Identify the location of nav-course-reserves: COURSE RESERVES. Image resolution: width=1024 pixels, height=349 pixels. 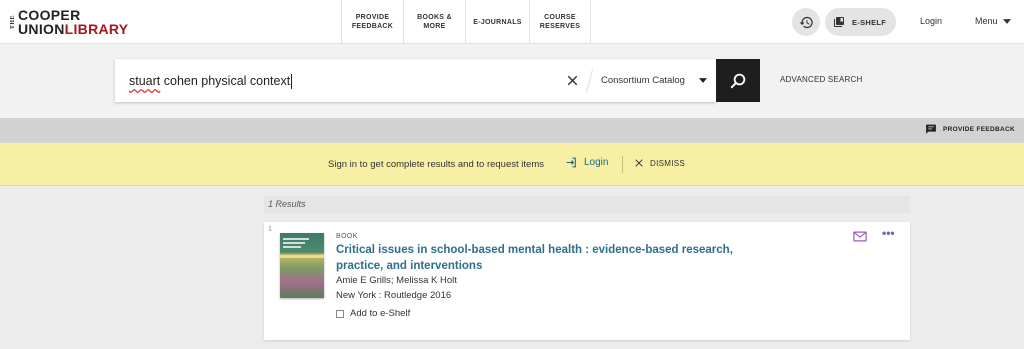
(560, 22).